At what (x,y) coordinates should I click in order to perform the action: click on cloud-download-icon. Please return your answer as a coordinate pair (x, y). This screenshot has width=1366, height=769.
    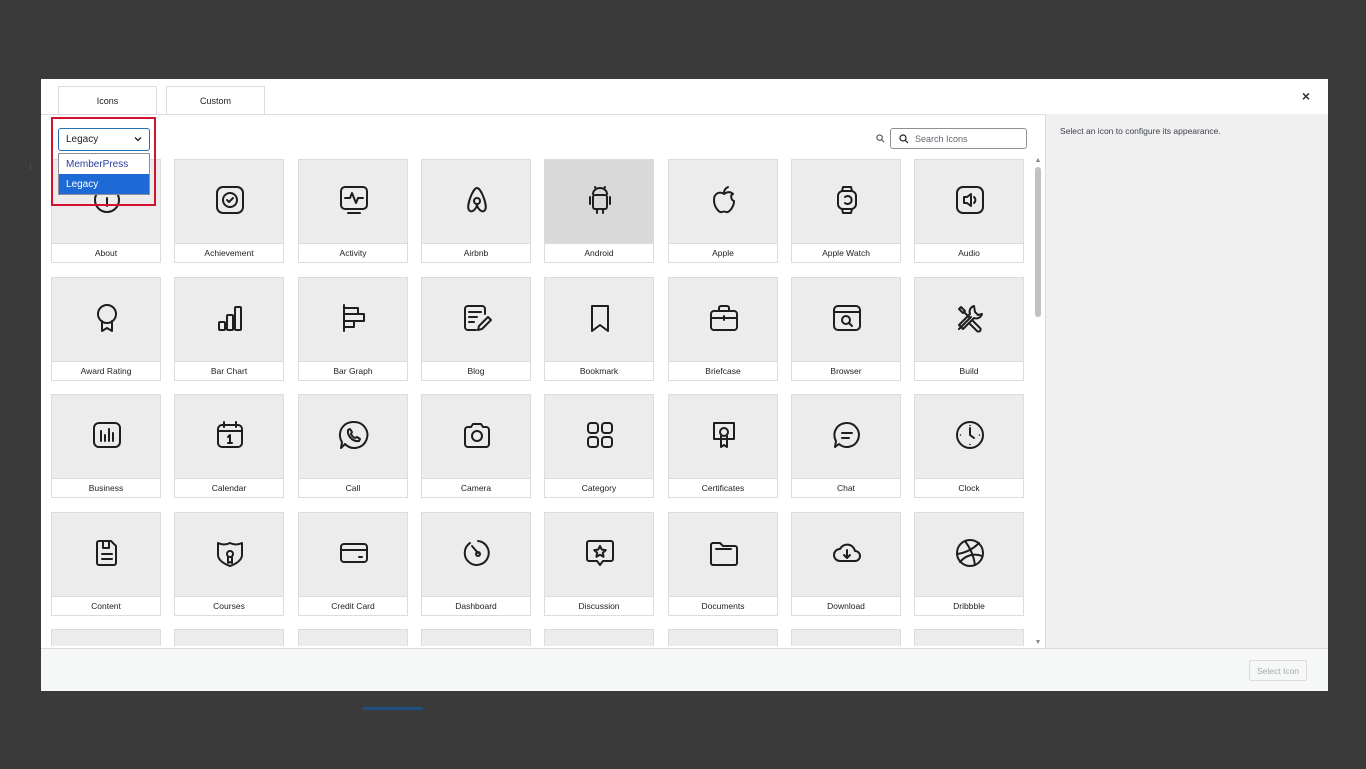
    Looking at the image, I should click on (847, 552).